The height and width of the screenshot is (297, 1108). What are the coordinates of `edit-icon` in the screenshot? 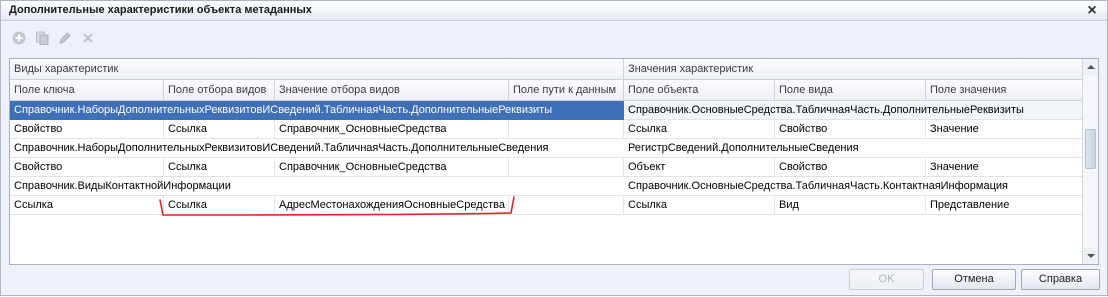 It's located at (65, 38).